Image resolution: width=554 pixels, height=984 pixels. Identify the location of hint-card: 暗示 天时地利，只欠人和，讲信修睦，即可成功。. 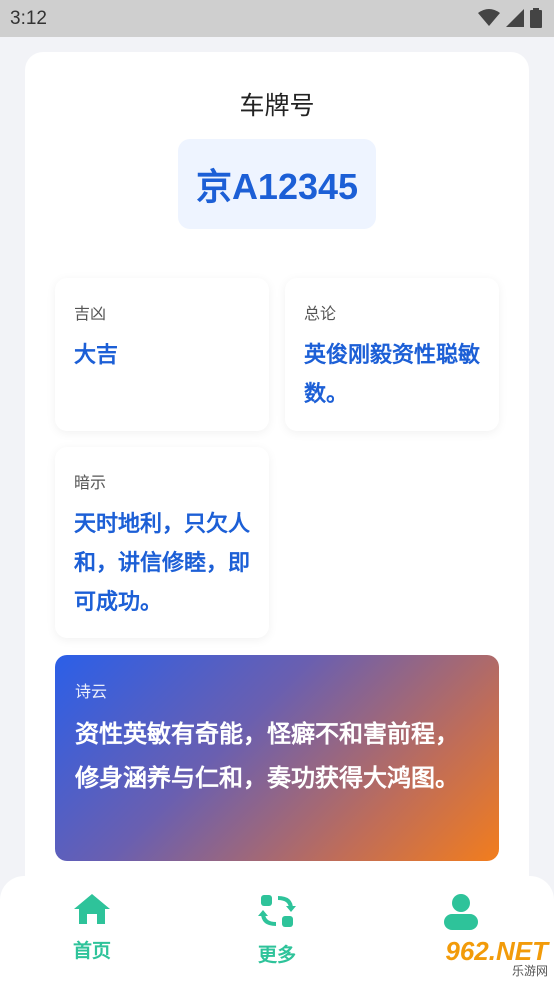
(162, 542).